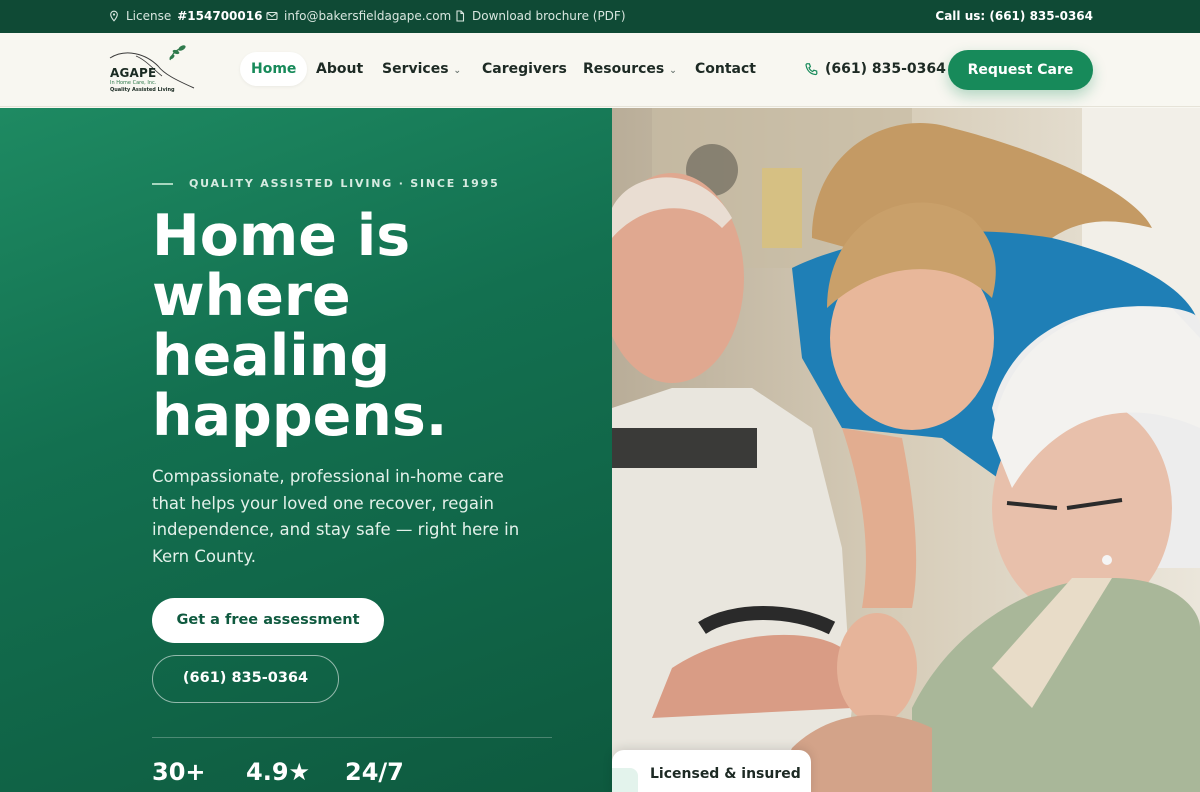 This screenshot has height=792, width=1200. I want to click on phone-icon, so click(811, 68).